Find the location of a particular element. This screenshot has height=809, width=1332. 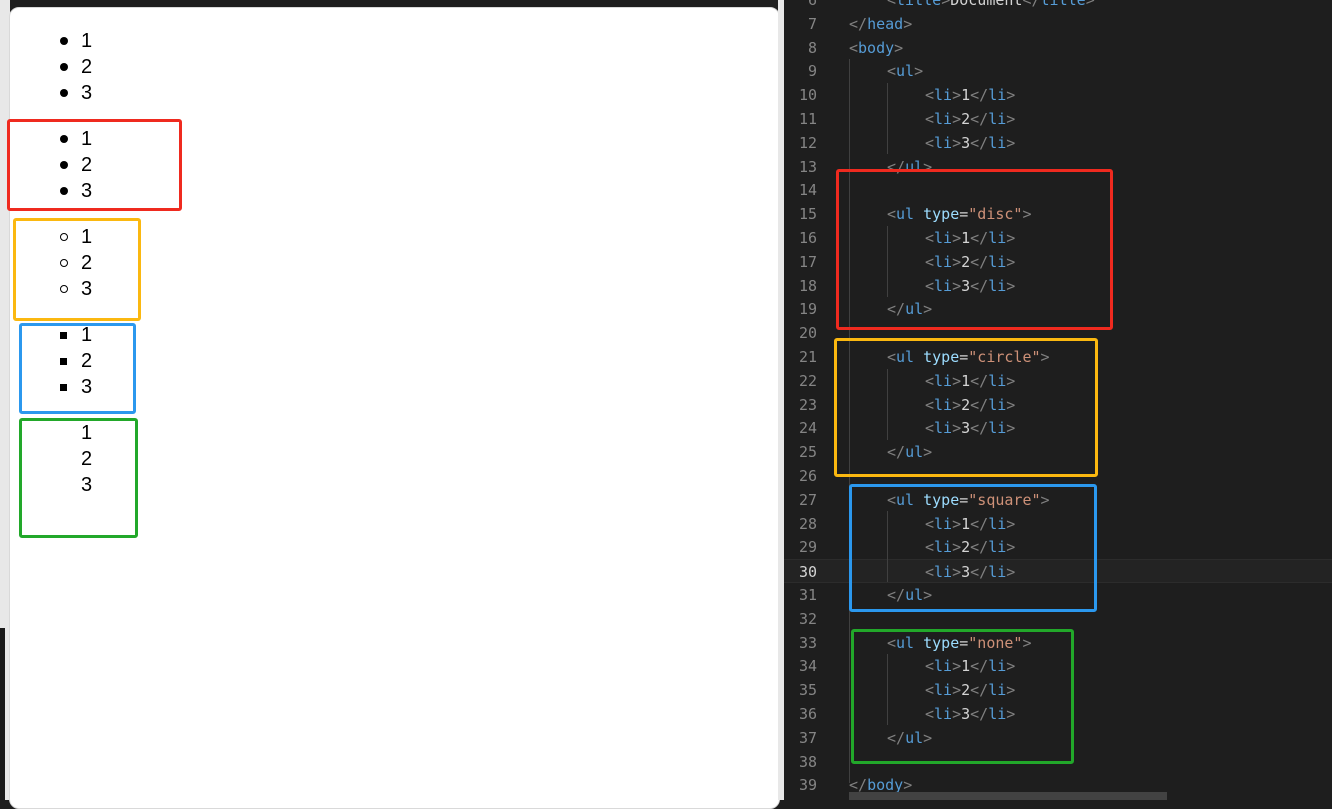

highlight-none-preview is located at coordinates (78, 478).